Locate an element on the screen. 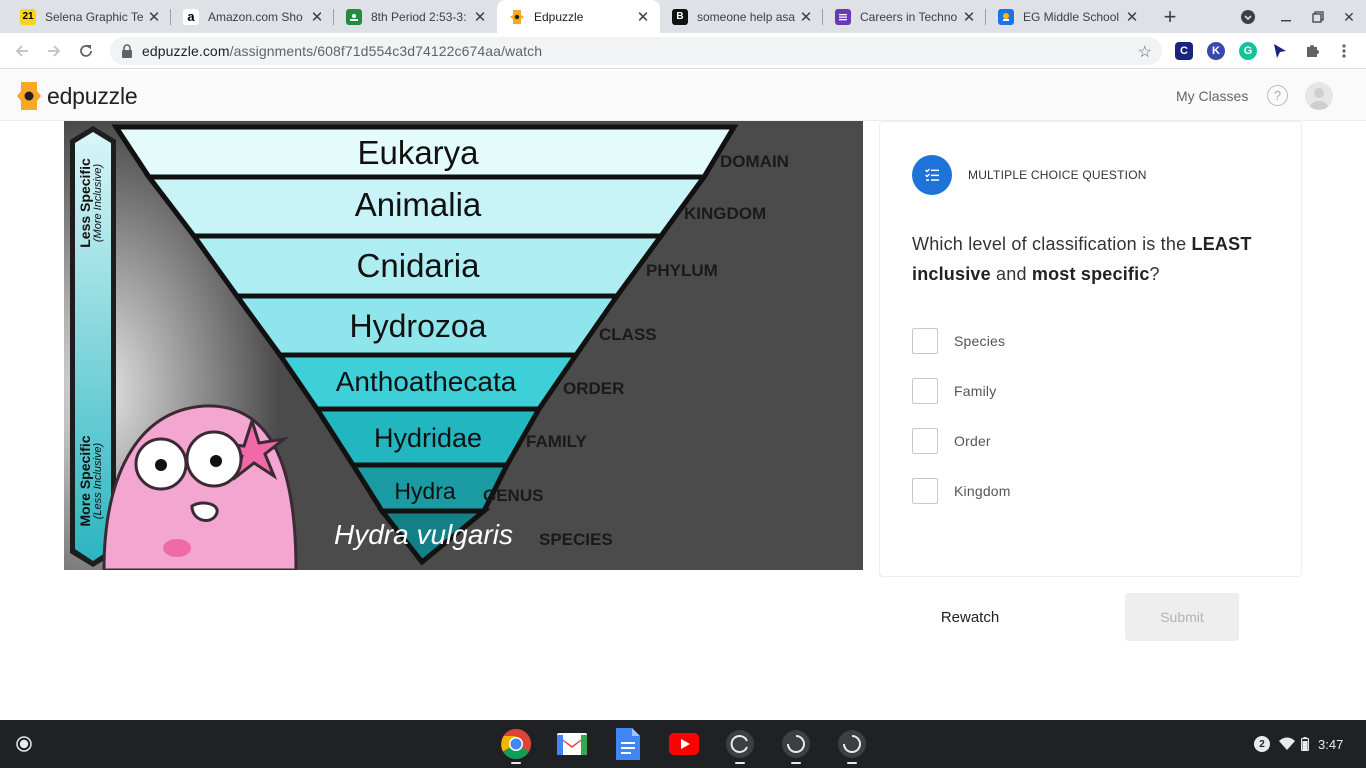 This screenshot has width=1366, height=768. rank-phylum: PHYLUM is located at coordinates (682, 270).